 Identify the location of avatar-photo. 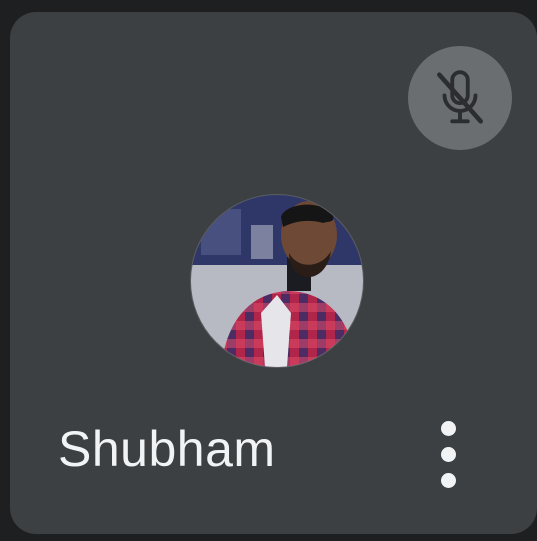
(277, 281).